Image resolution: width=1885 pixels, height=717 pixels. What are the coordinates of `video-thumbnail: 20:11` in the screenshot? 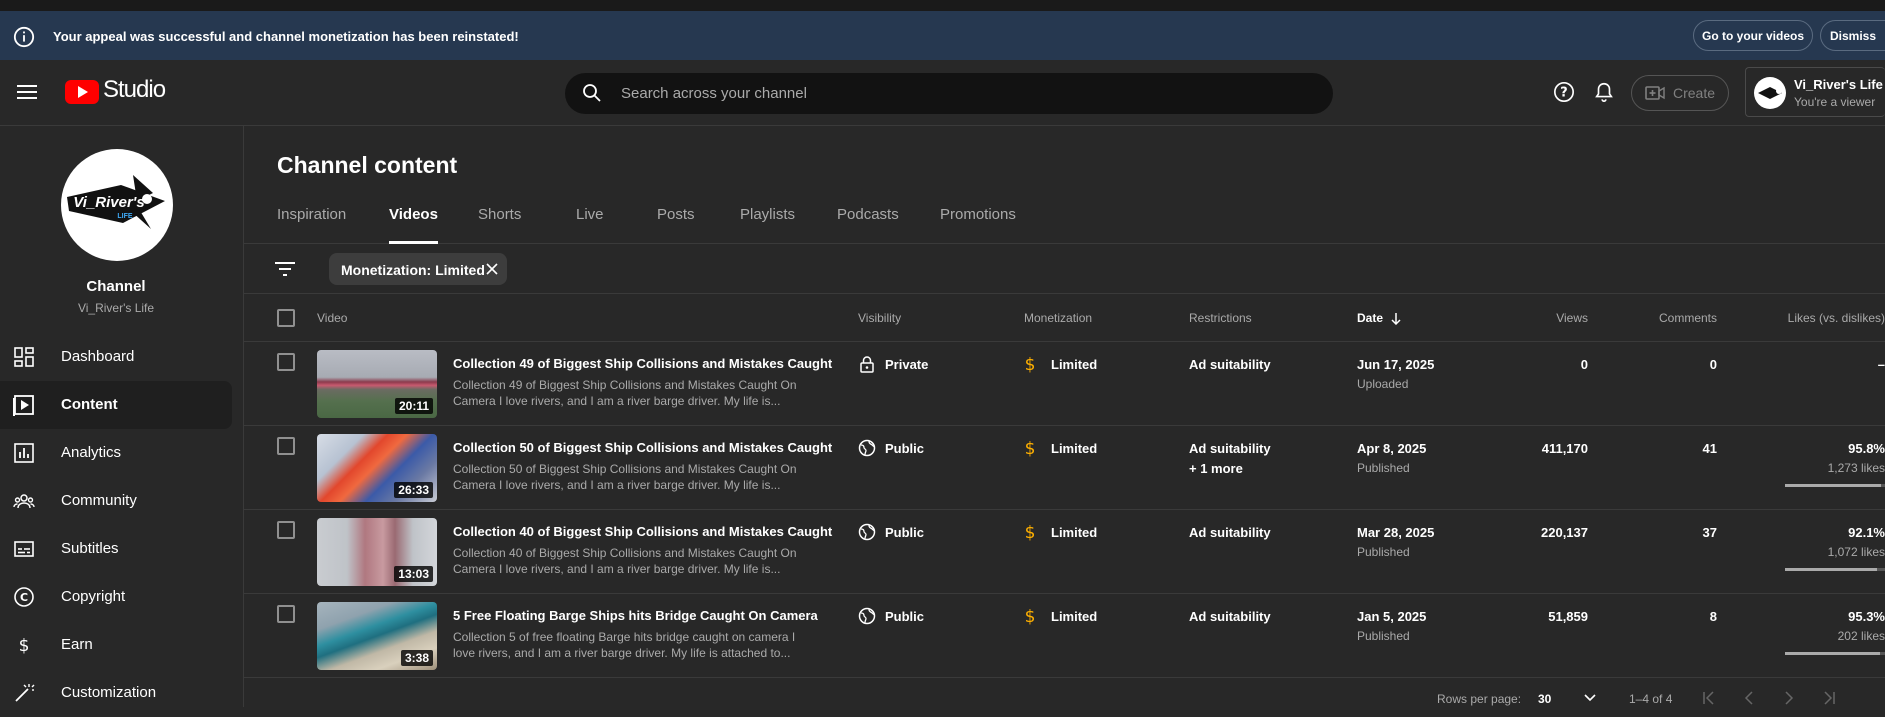 It's located at (377, 384).